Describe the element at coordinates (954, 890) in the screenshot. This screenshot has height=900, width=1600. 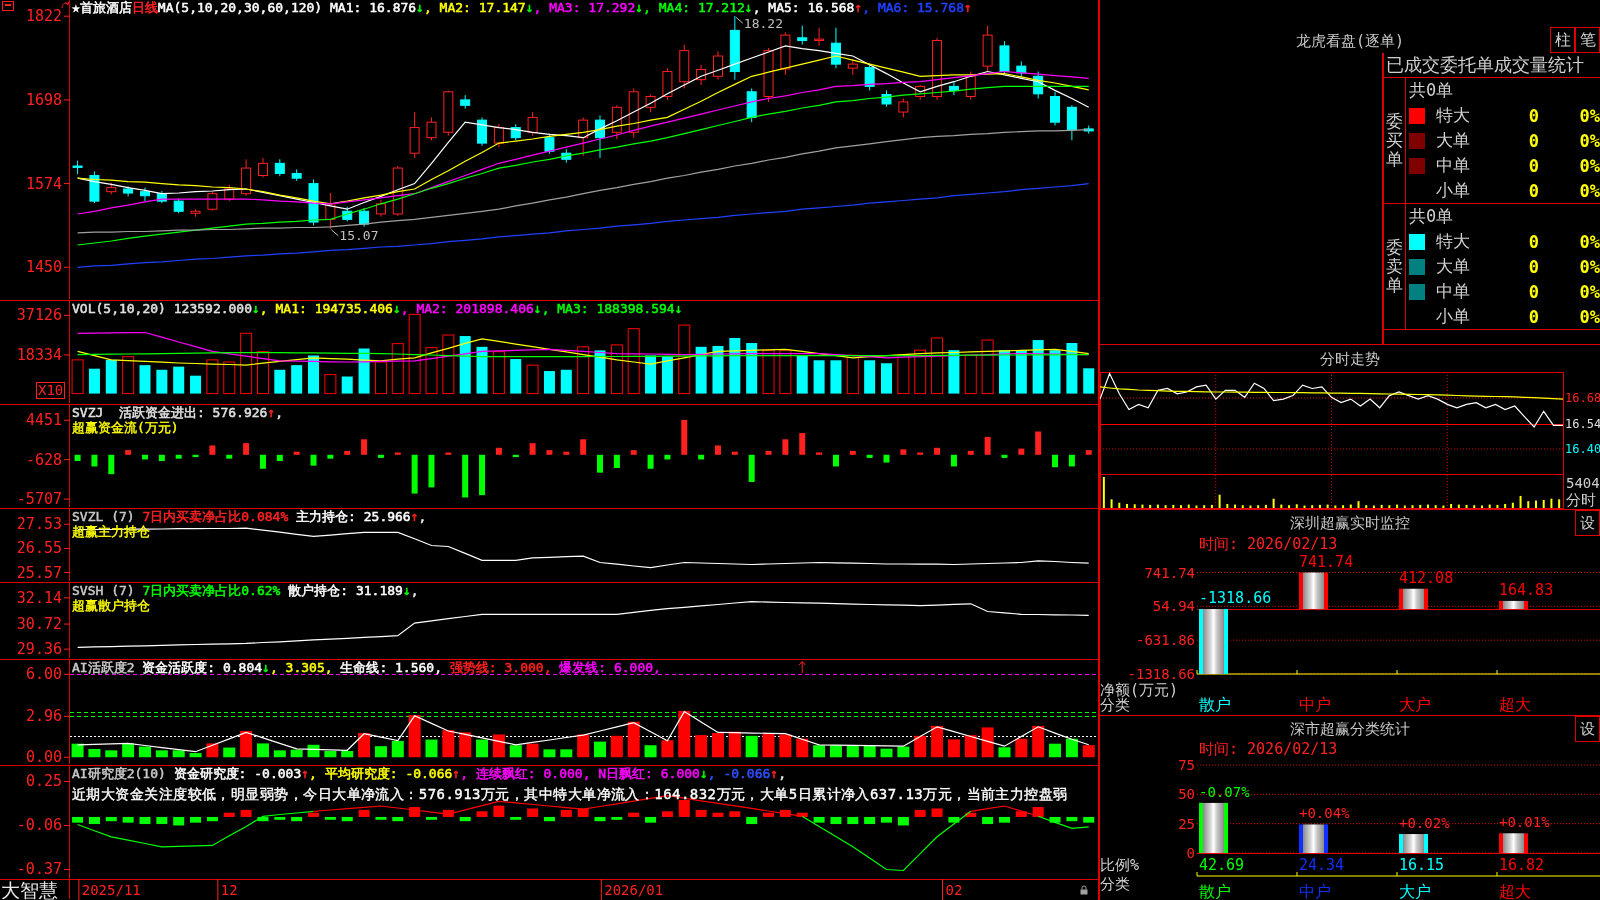
I see `date-label: 02` at that location.